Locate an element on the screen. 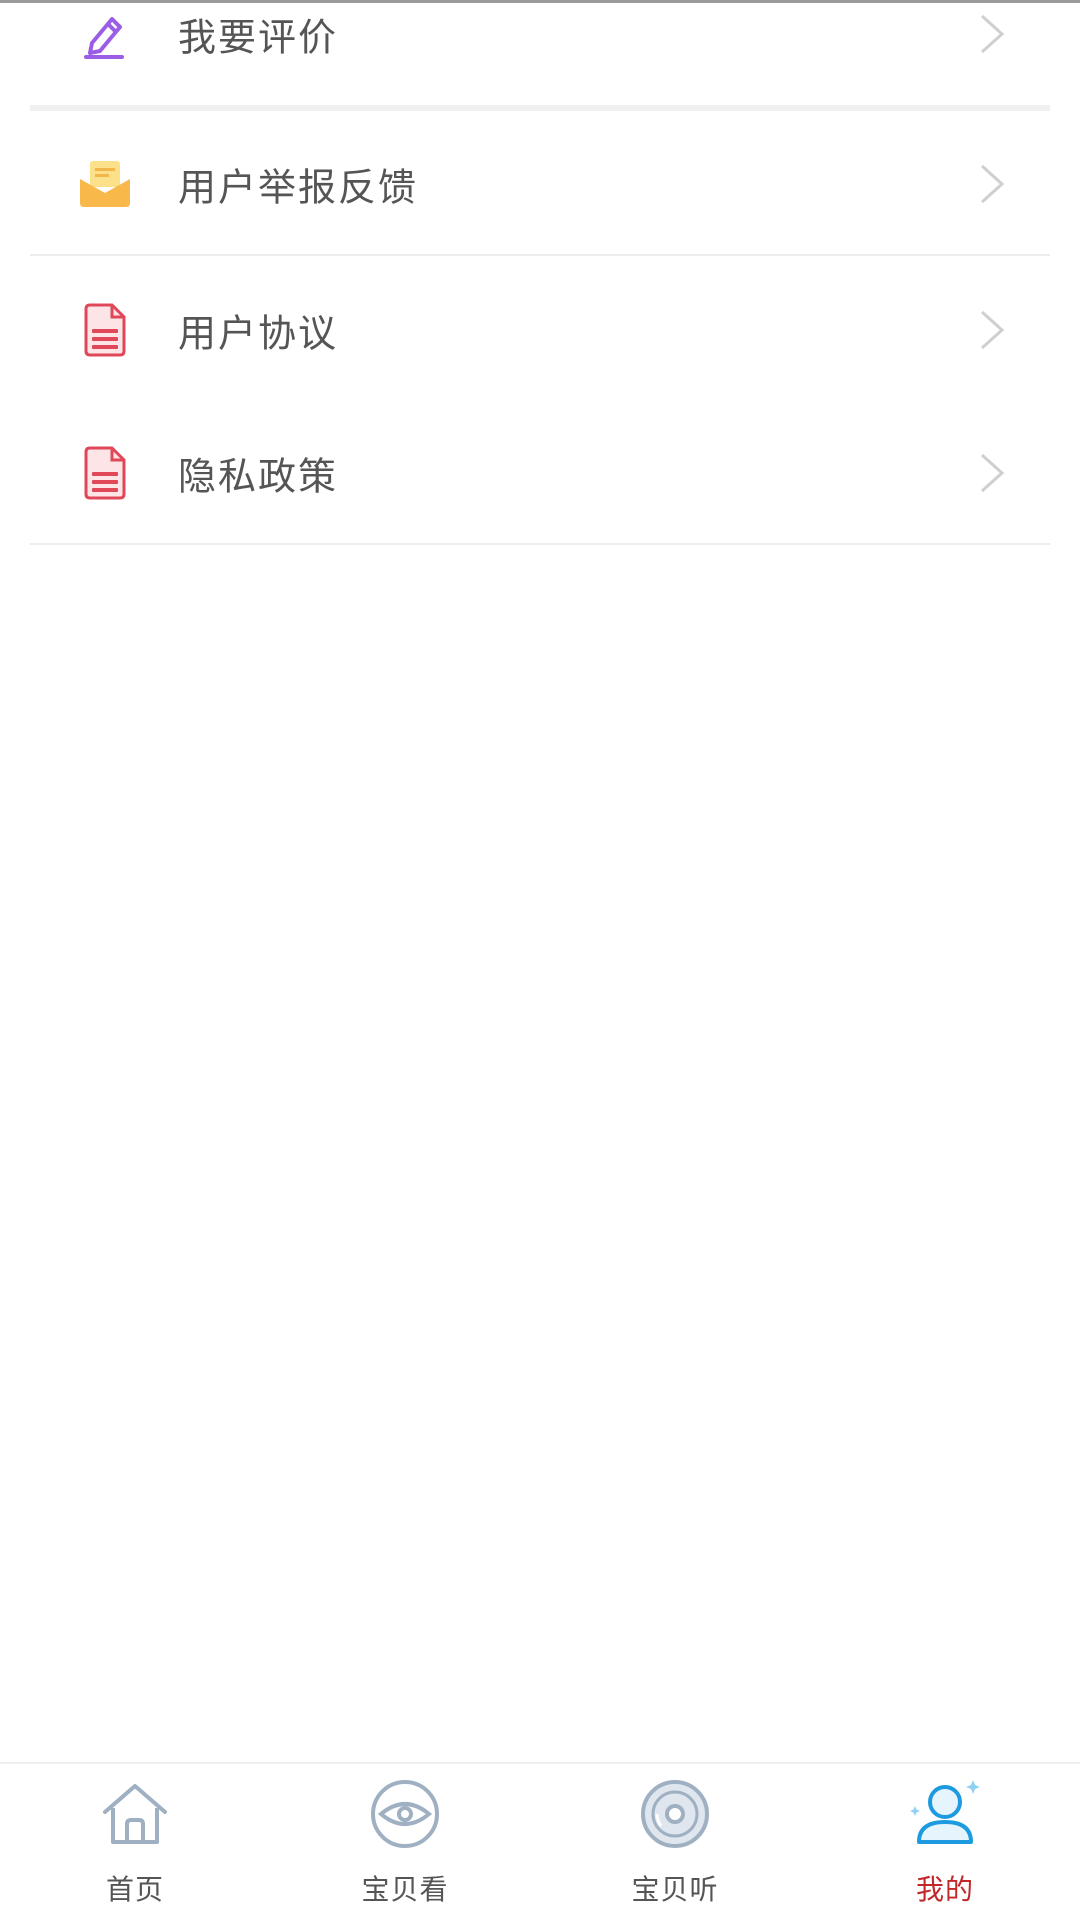 The width and height of the screenshot is (1080, 1922). disc-icon is located at coordinates (675, 1814).